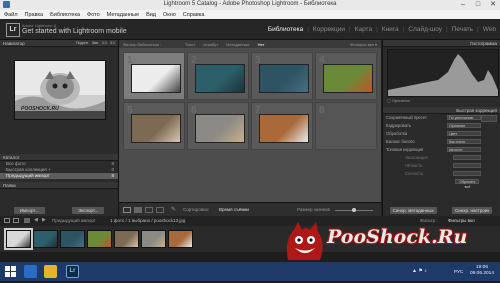  What do you see at coordinates (489, 29) in the screenshot?
I see `module-web: Web` at bounding box center [489, 29].